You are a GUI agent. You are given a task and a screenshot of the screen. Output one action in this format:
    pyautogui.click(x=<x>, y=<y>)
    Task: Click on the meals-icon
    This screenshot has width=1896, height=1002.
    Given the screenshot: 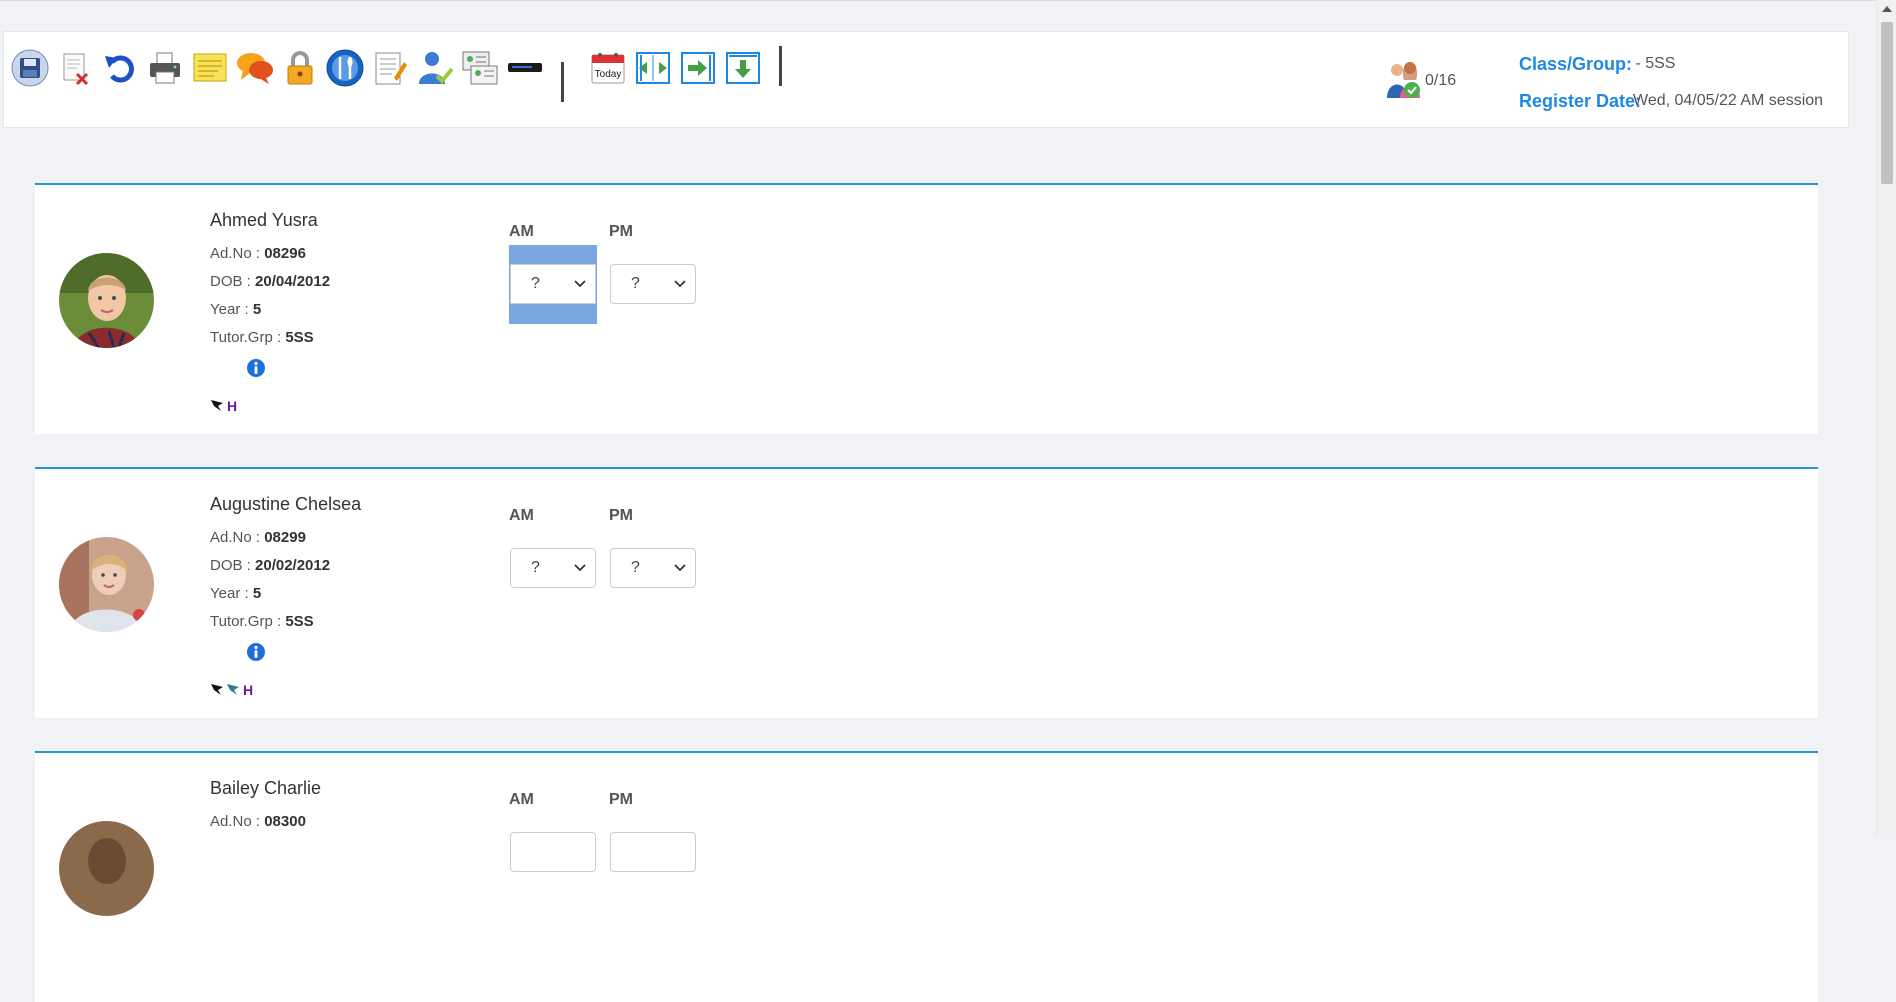 What is the action you would take?
    pyautogui.click(x=345, y=68)
    